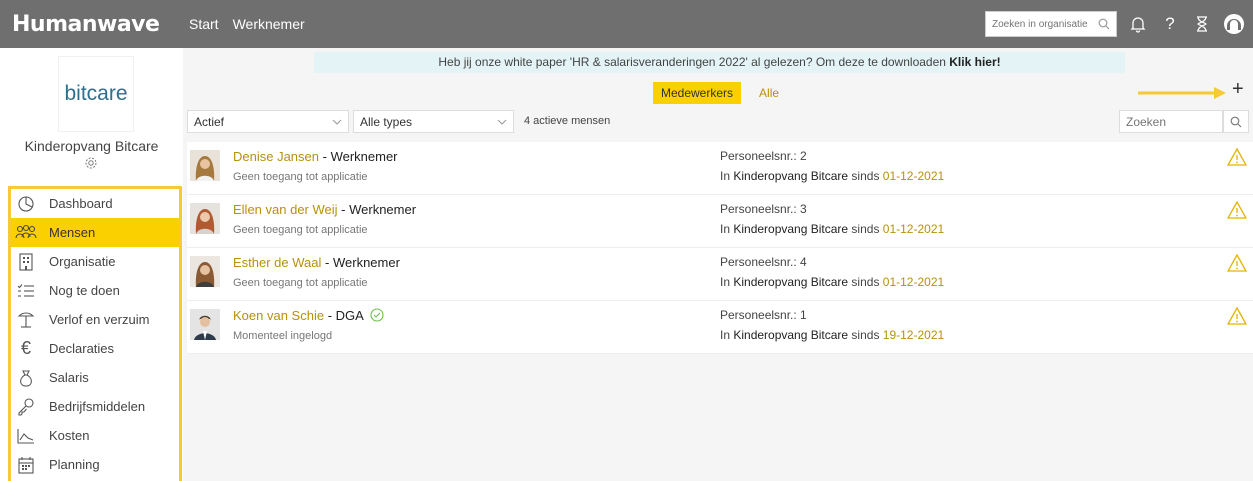  What do you see at coordinates (1170, 24) in the screenshot?
I see `help-icon: ?` at bounding box center [1170, 24].